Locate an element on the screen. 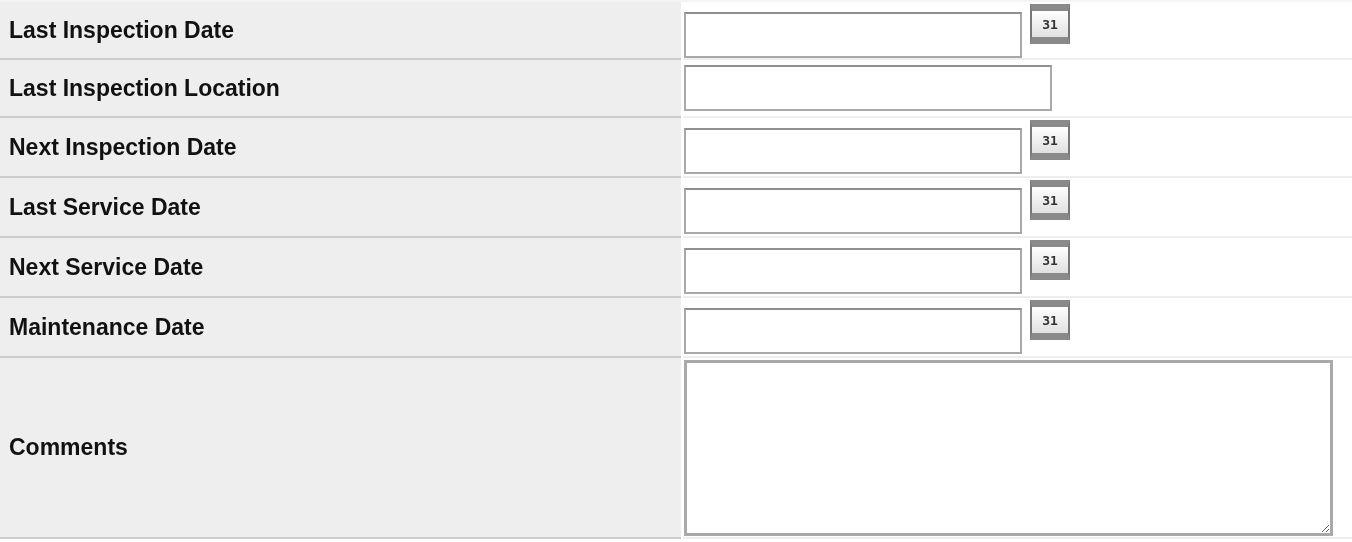  field-label: Maintenance Date is located at coordinates (107, 327).